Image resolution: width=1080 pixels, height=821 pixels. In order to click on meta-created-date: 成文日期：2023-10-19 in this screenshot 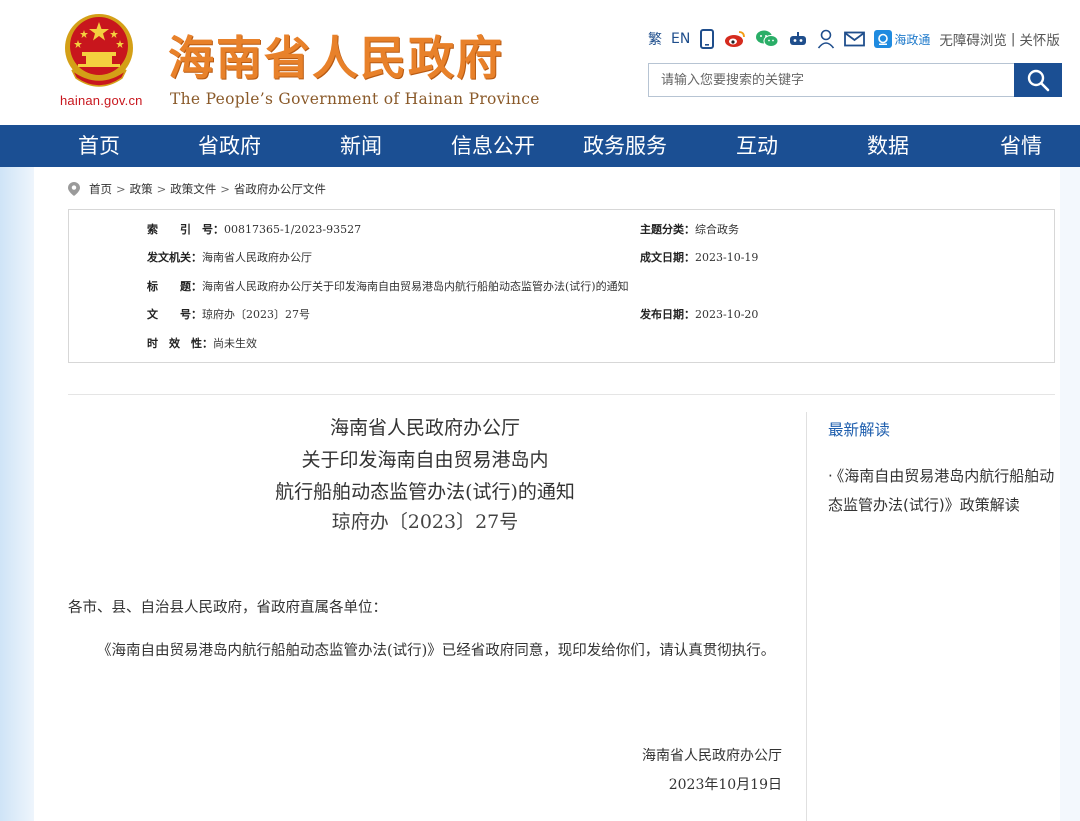, I will do `click(699, 257)`.